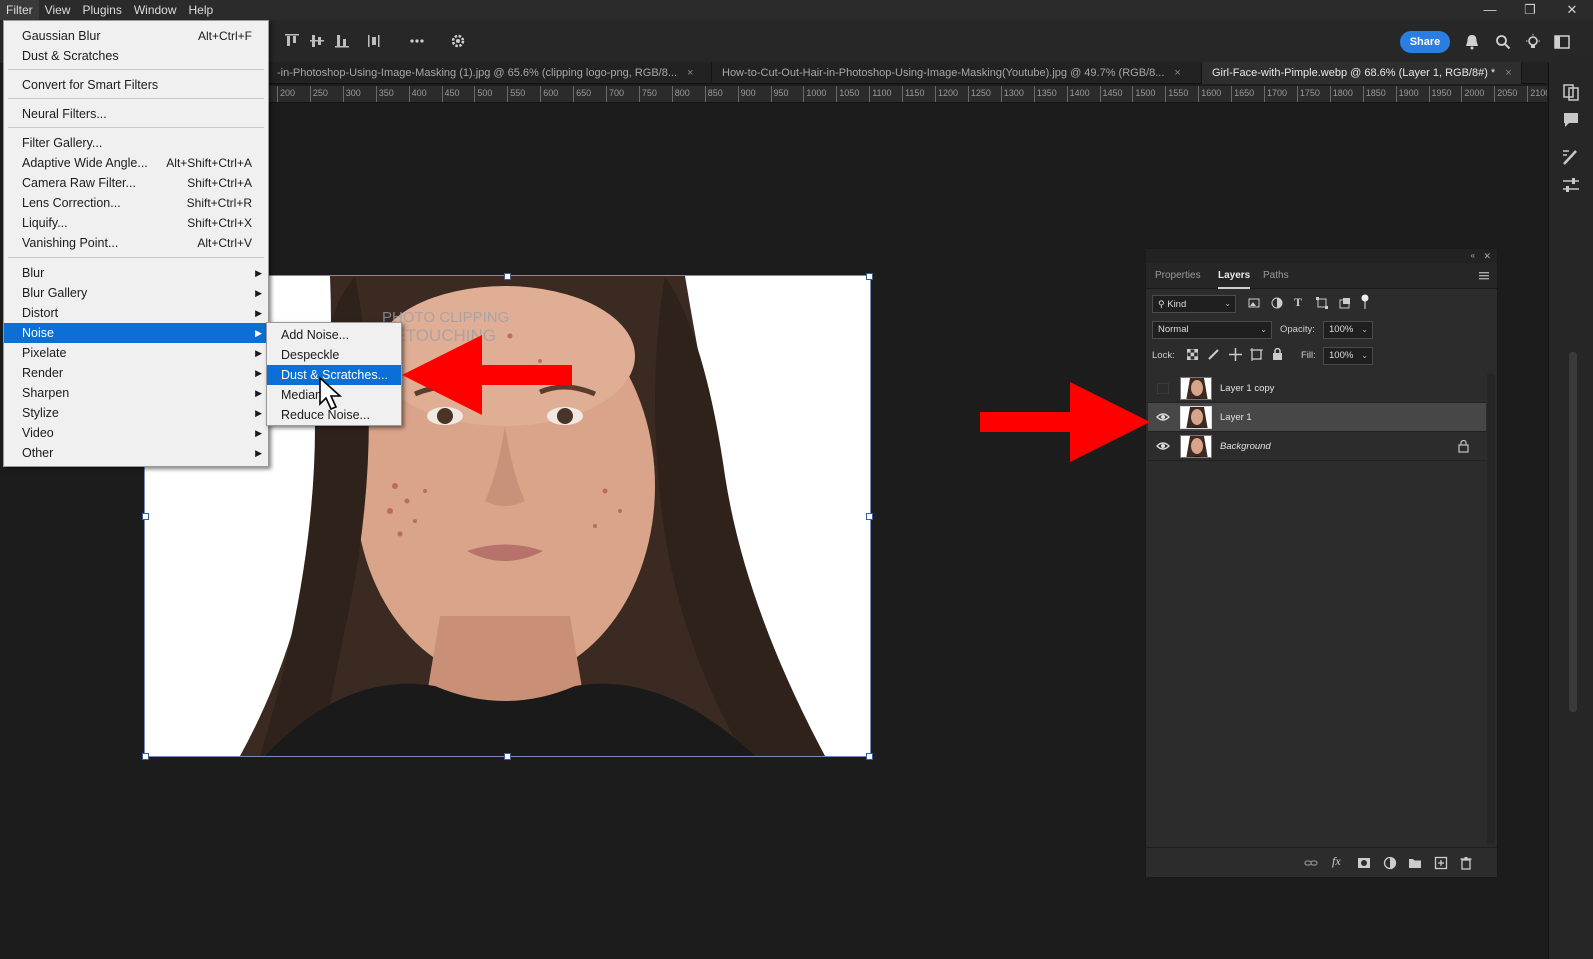 This screenshot has width=1593, height=959. What do you see at coordinates (1530, 10) in the screenshot?
I see `restore-button: ❐` at bounding box center [1530, 10].